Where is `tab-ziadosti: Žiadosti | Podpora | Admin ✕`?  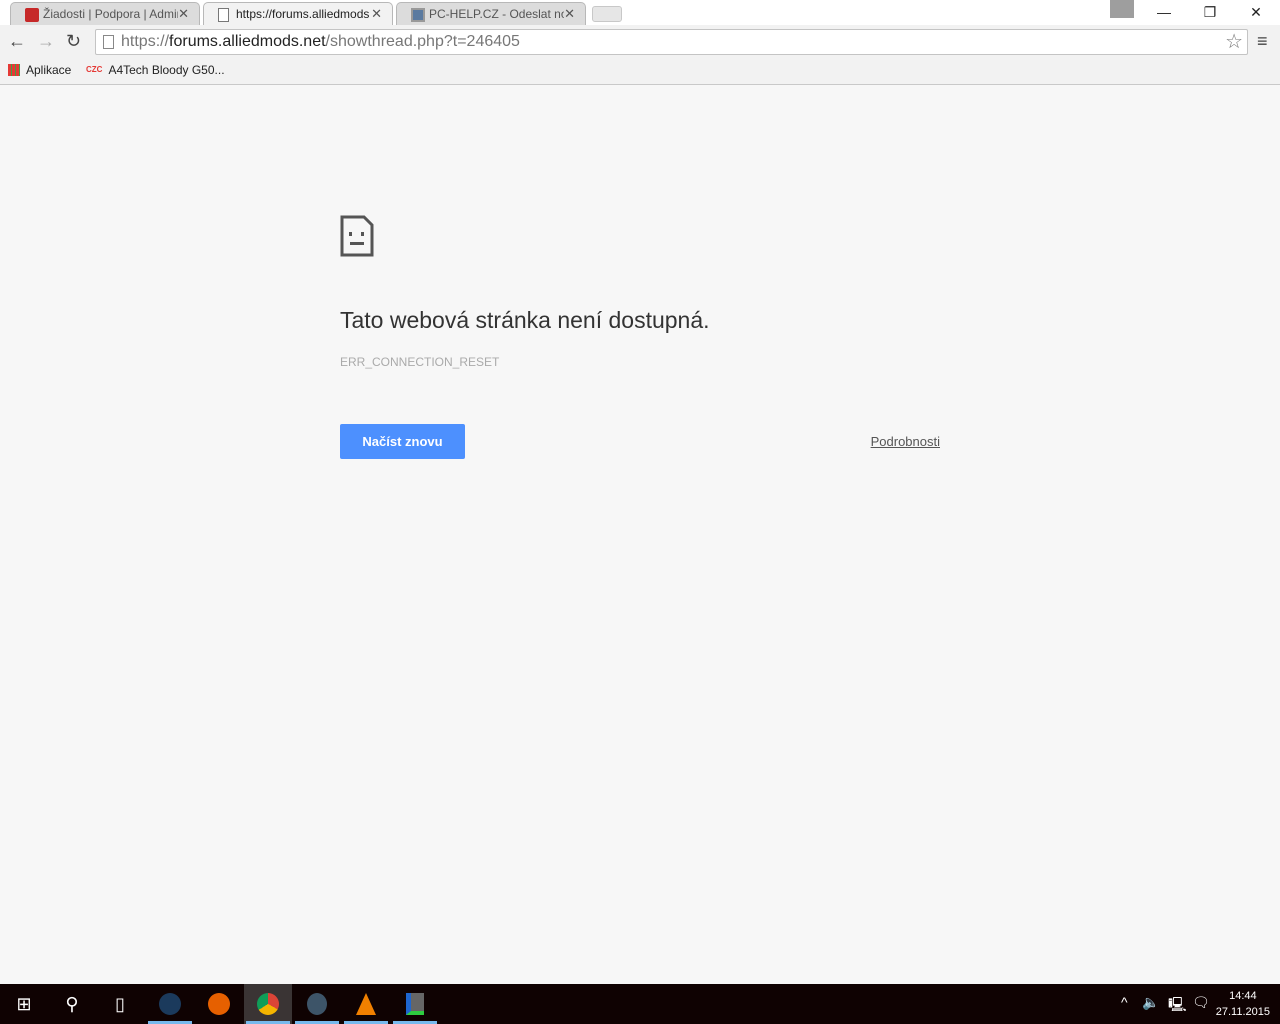 tab-ziadosti: Žiadosti | Podpora | Admin ✕ is located at coordinates (105, 13).